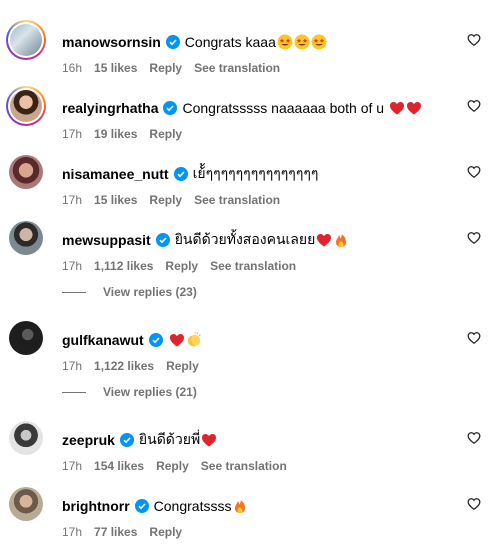 This screenshot has height=552, width=489. What do you see at coordinates (106, 240) in the screenshot?
I see `username: mewsuppasit` at bounding box center [106, 240].